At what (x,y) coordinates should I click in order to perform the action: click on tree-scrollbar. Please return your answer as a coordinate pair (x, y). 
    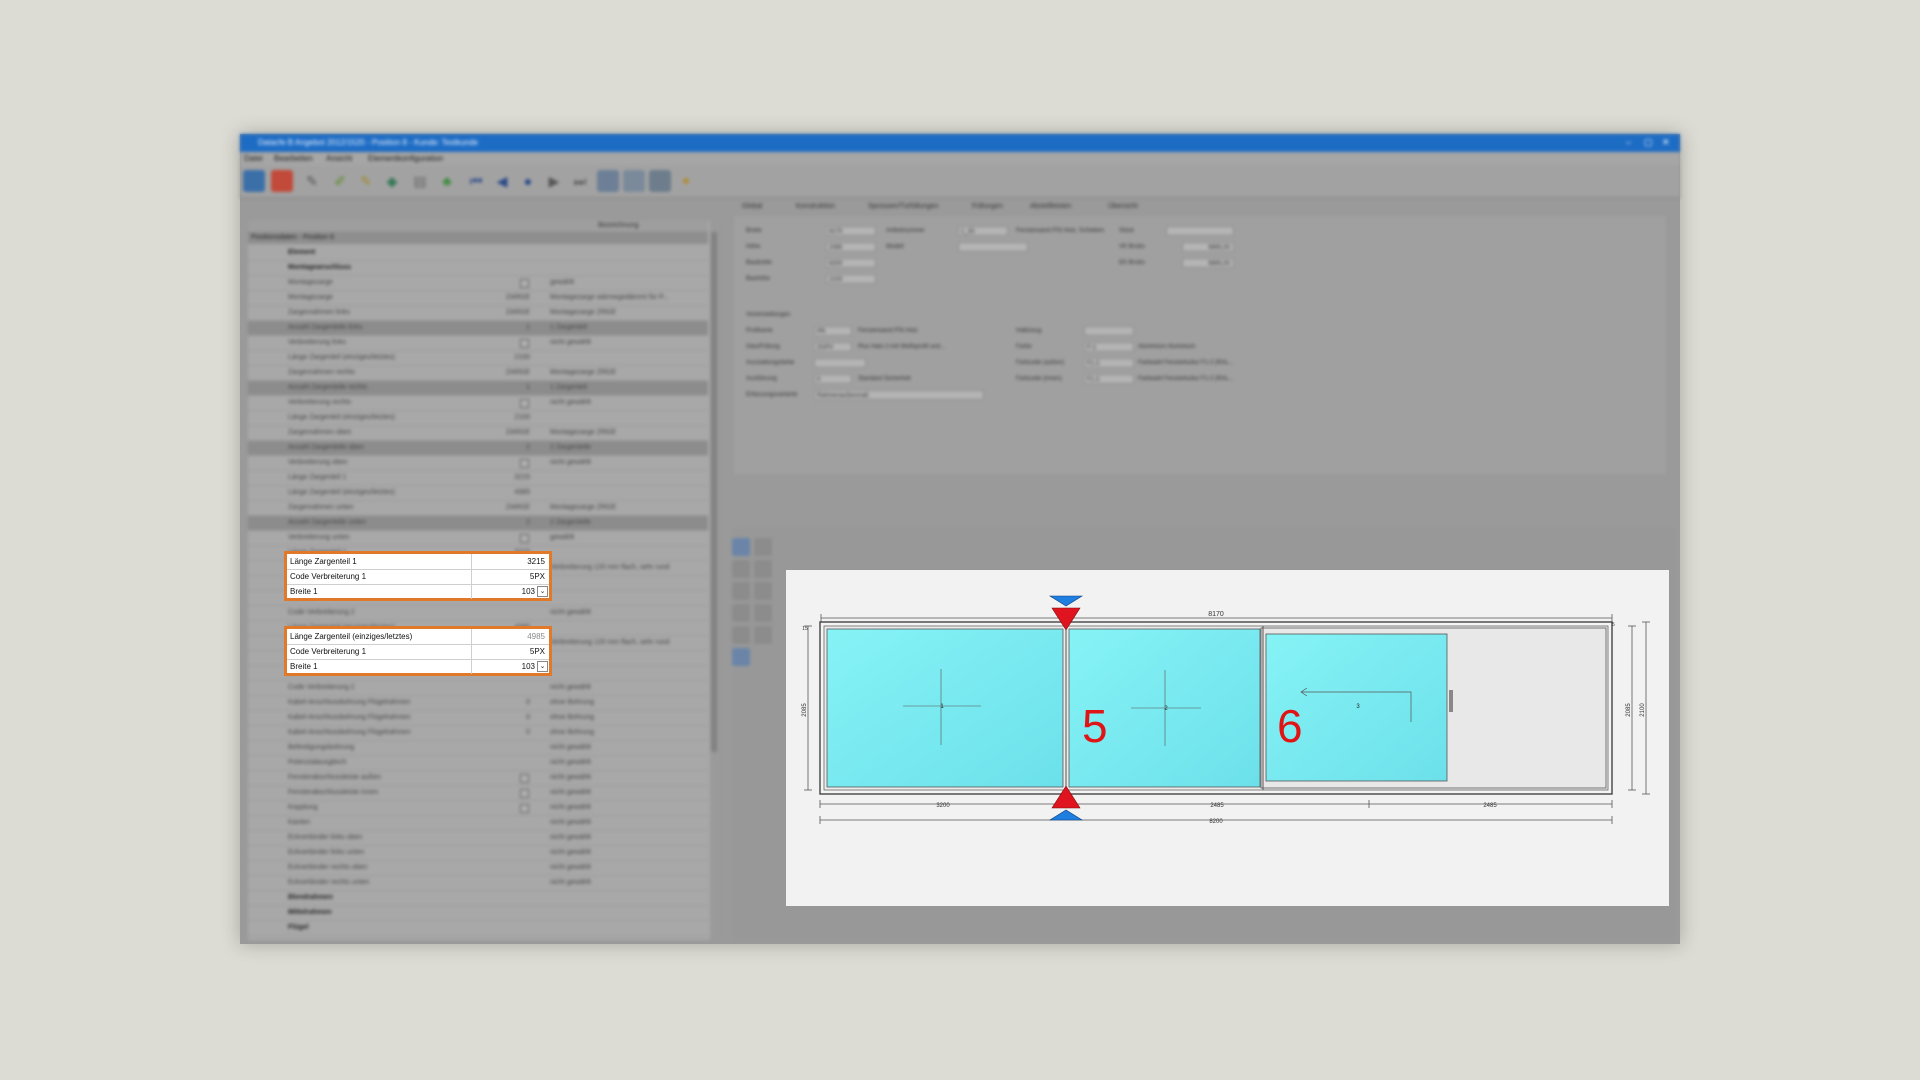
    Looking at the image, I should click on (714, 580).